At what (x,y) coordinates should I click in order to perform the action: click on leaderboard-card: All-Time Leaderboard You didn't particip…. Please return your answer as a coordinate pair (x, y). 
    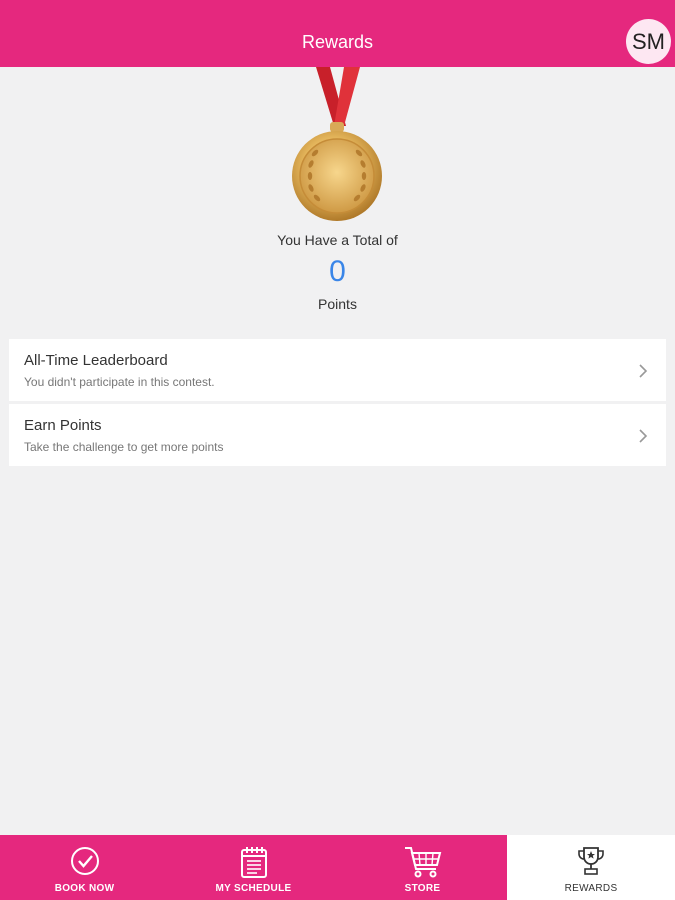
    Looking at the image, I should click on (337, 370).